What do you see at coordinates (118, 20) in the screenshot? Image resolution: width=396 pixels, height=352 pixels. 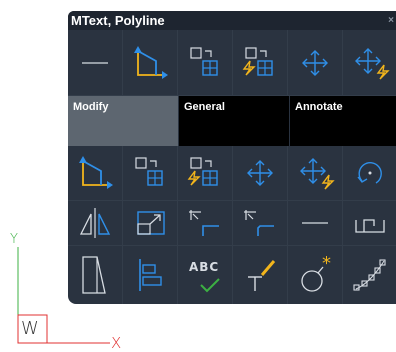 I see `palette-title: MText, Polyline` at bounding box center [118, 20].